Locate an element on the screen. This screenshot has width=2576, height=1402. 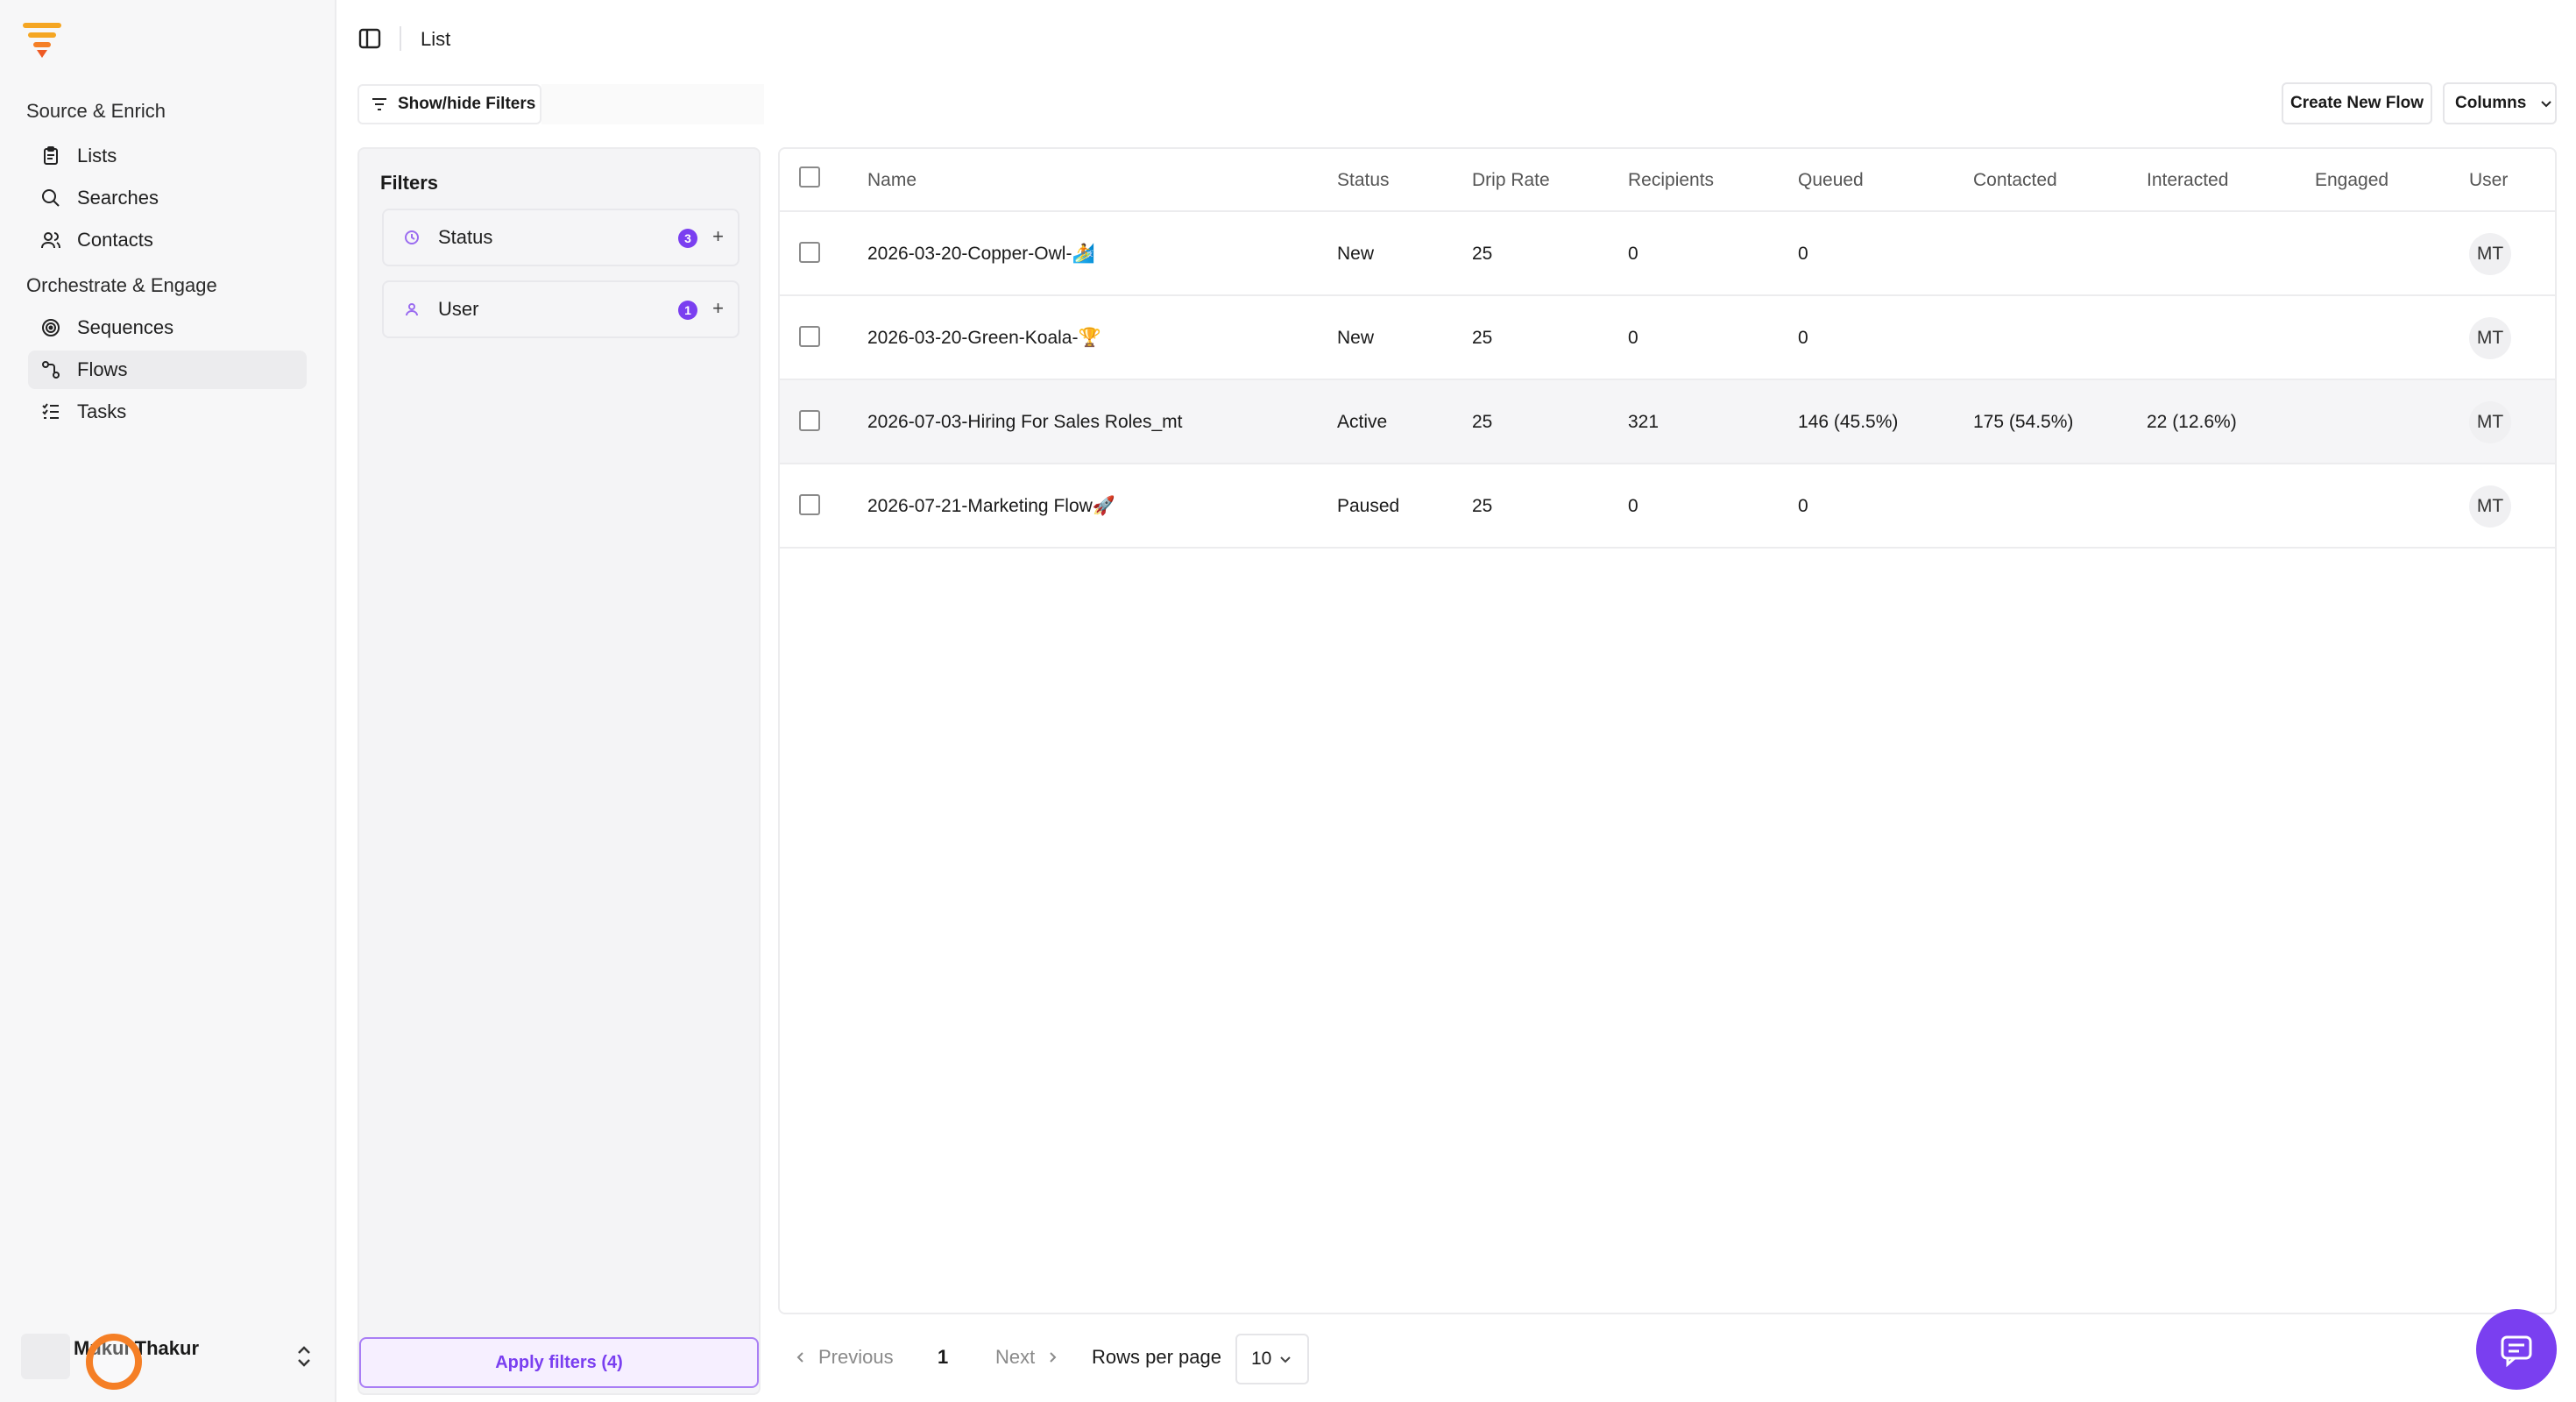
rows-per-page-select: 10 is located at coordinates (1272, 1359).